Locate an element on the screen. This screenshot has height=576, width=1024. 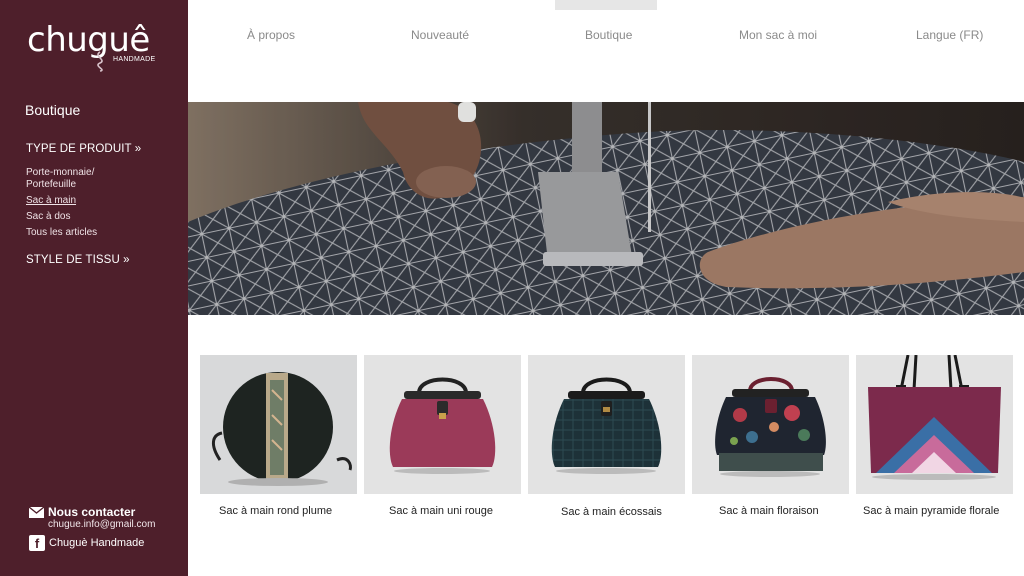
sidebar-link-handbag: Sac à main is located at coordinates (101, 201).